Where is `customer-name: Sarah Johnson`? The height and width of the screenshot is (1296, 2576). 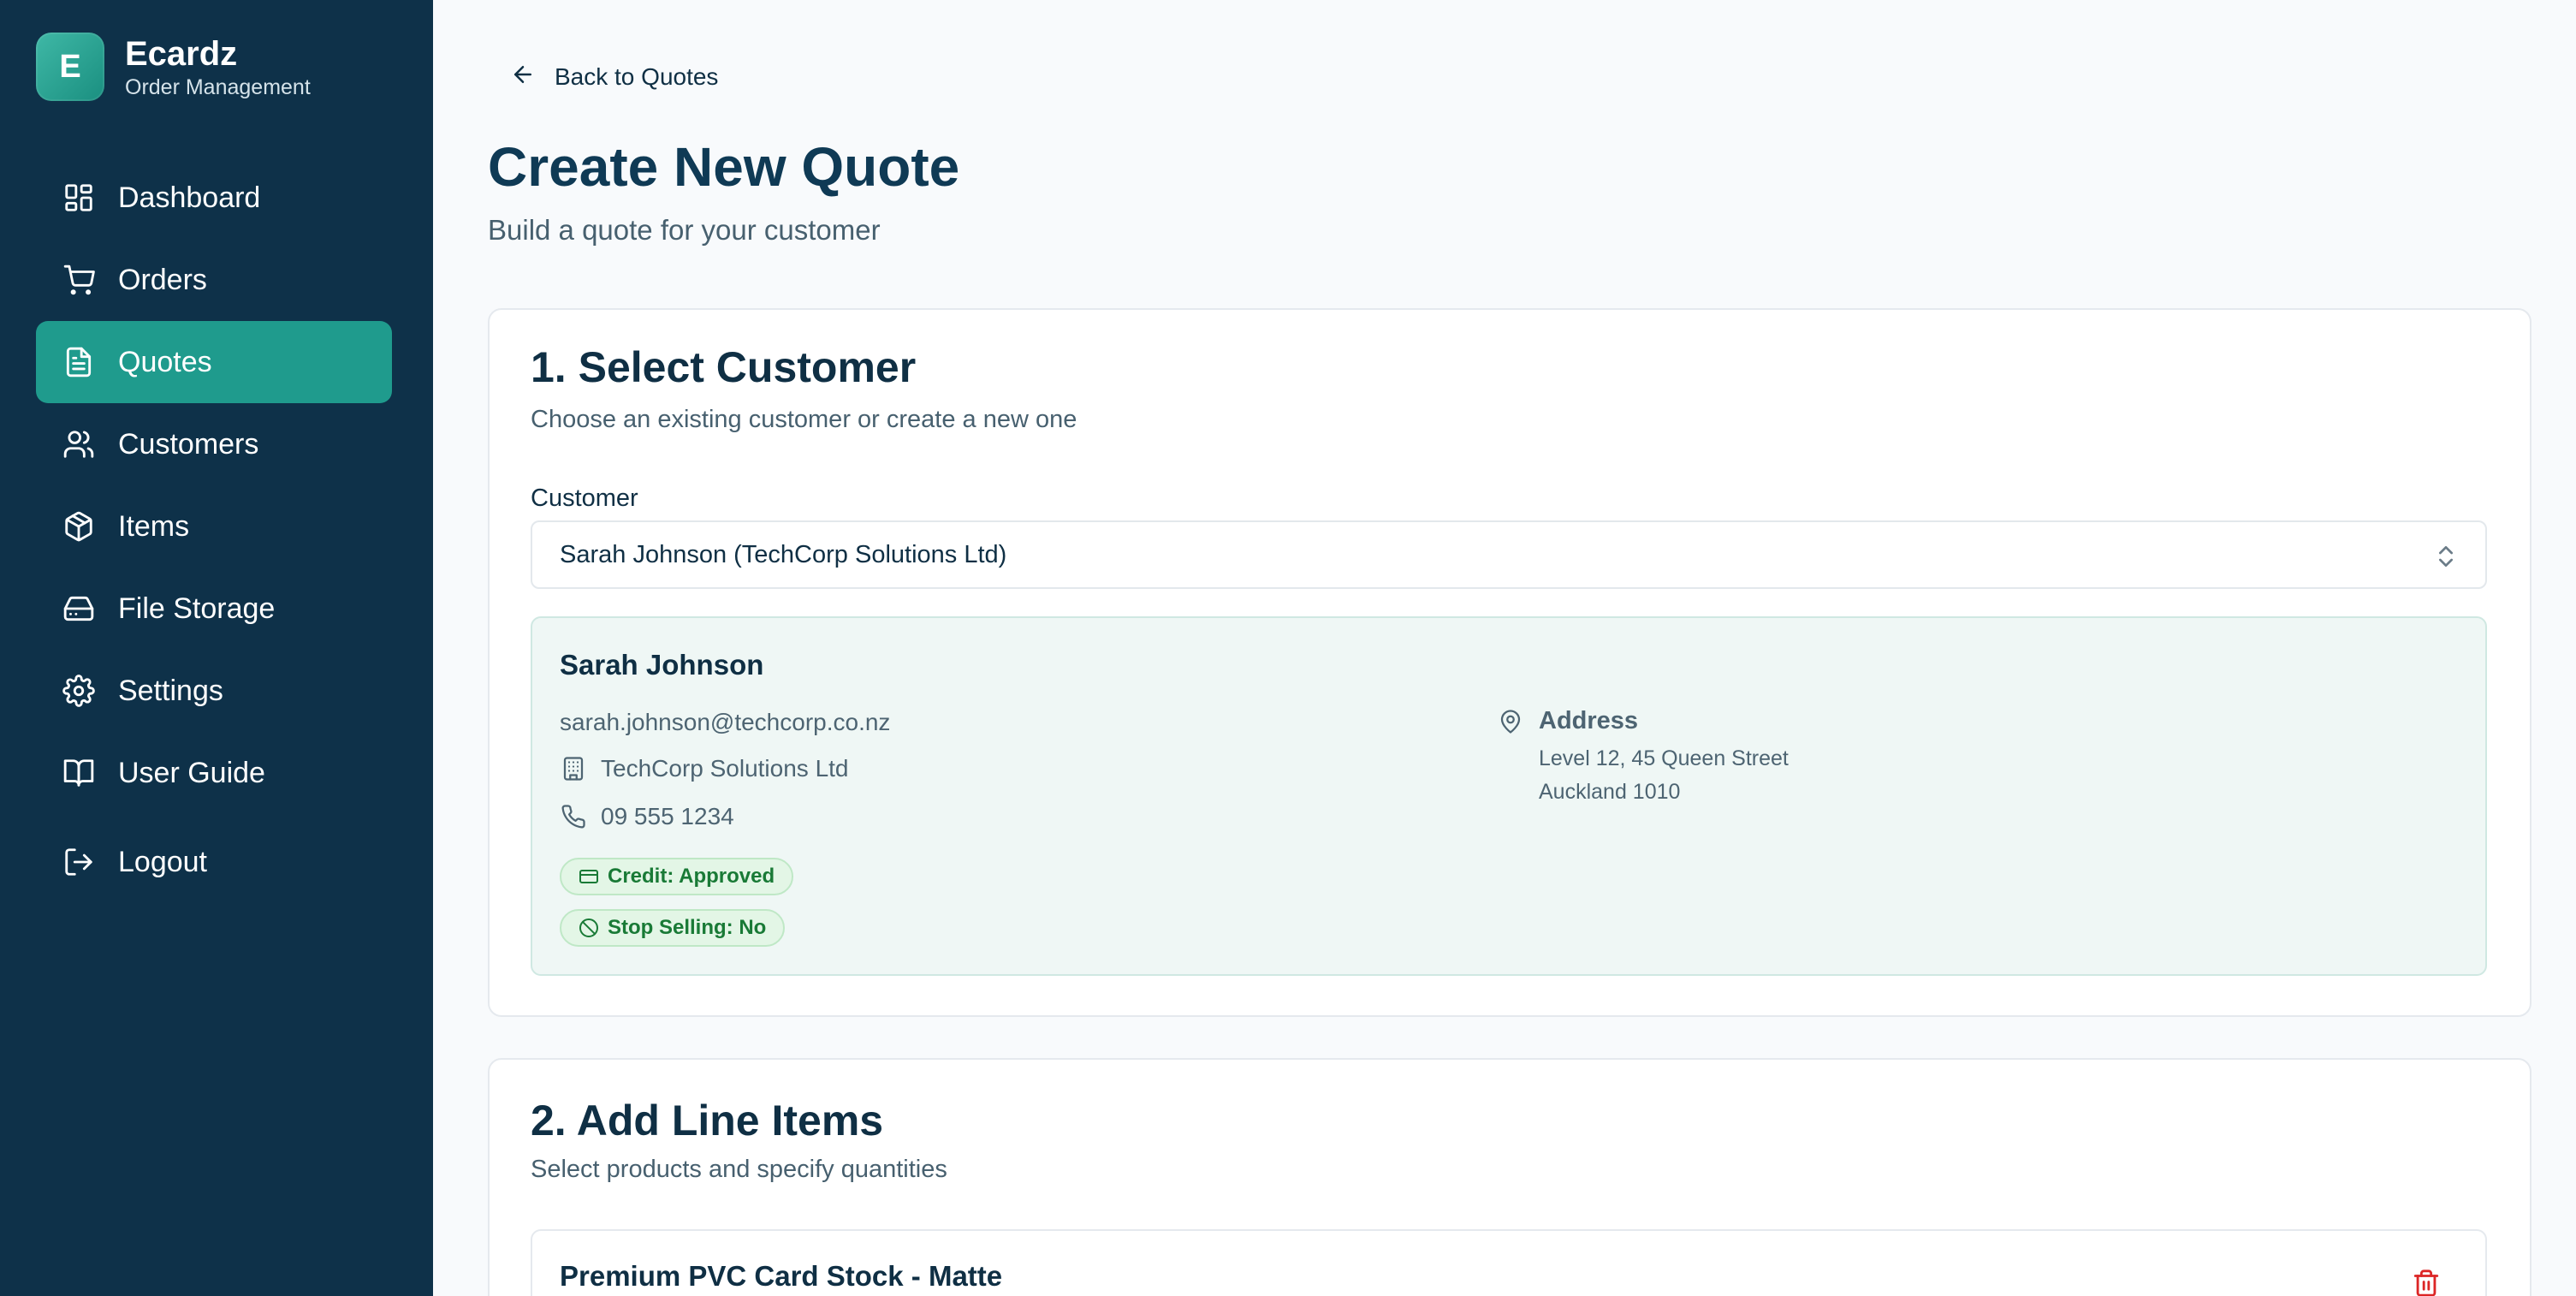 customer-name: Sarah Johnson is located at coordinates (662, 665).